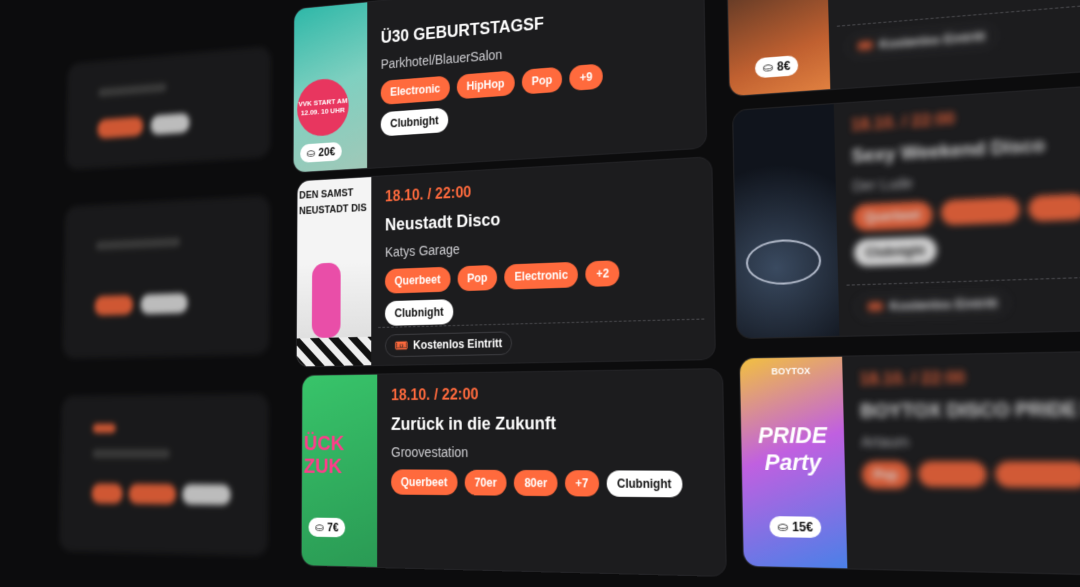 Image resolution: width=1080 pixels, height=587 pixels. What do you see at coordinates (792, 448) in the screenshot?
I see `poster-text: PRIDE Party` at bounding box center [792, 448].